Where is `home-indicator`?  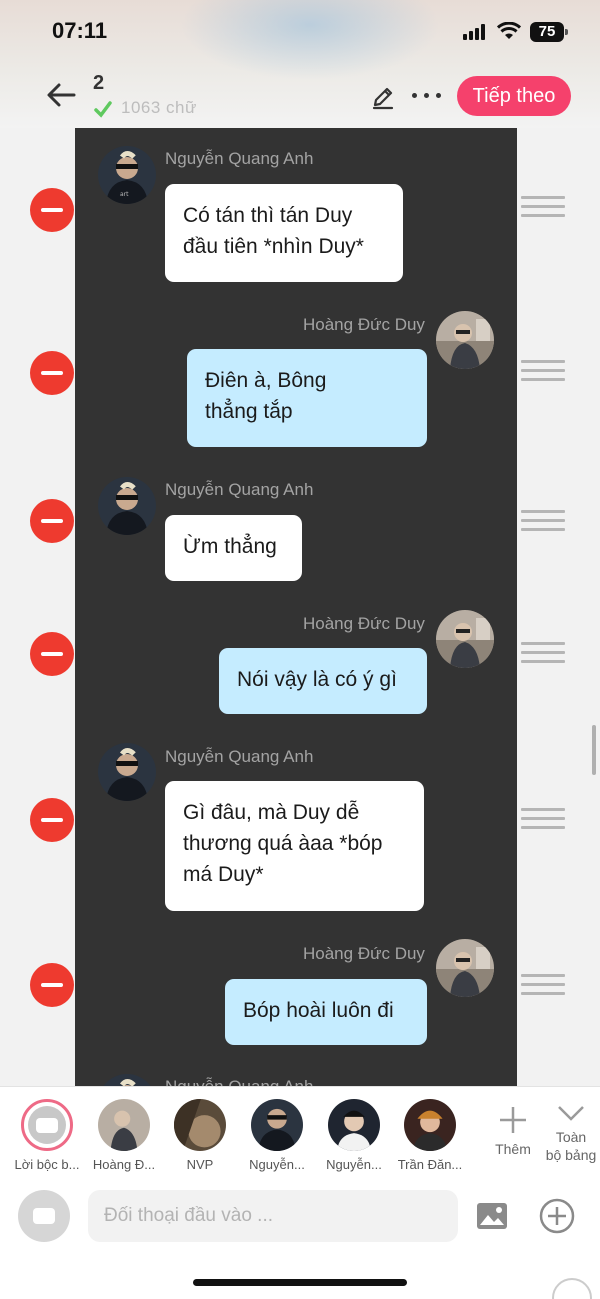
home-indicator is located at coordinates (300, 1282).